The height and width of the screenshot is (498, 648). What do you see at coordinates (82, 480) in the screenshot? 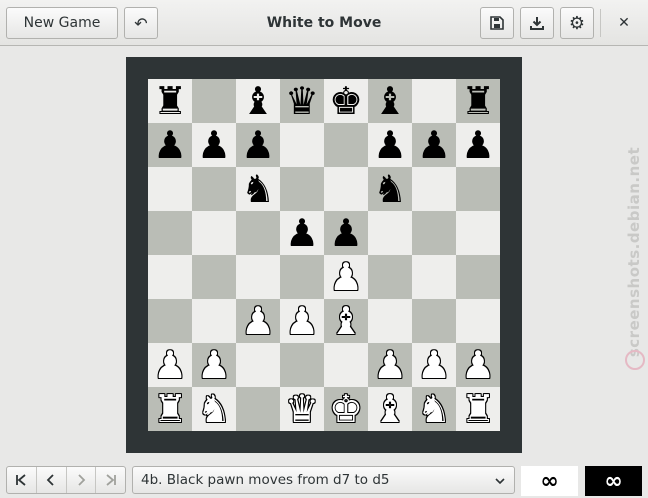
I see `next-move-button` at bounding box center [82, 480].